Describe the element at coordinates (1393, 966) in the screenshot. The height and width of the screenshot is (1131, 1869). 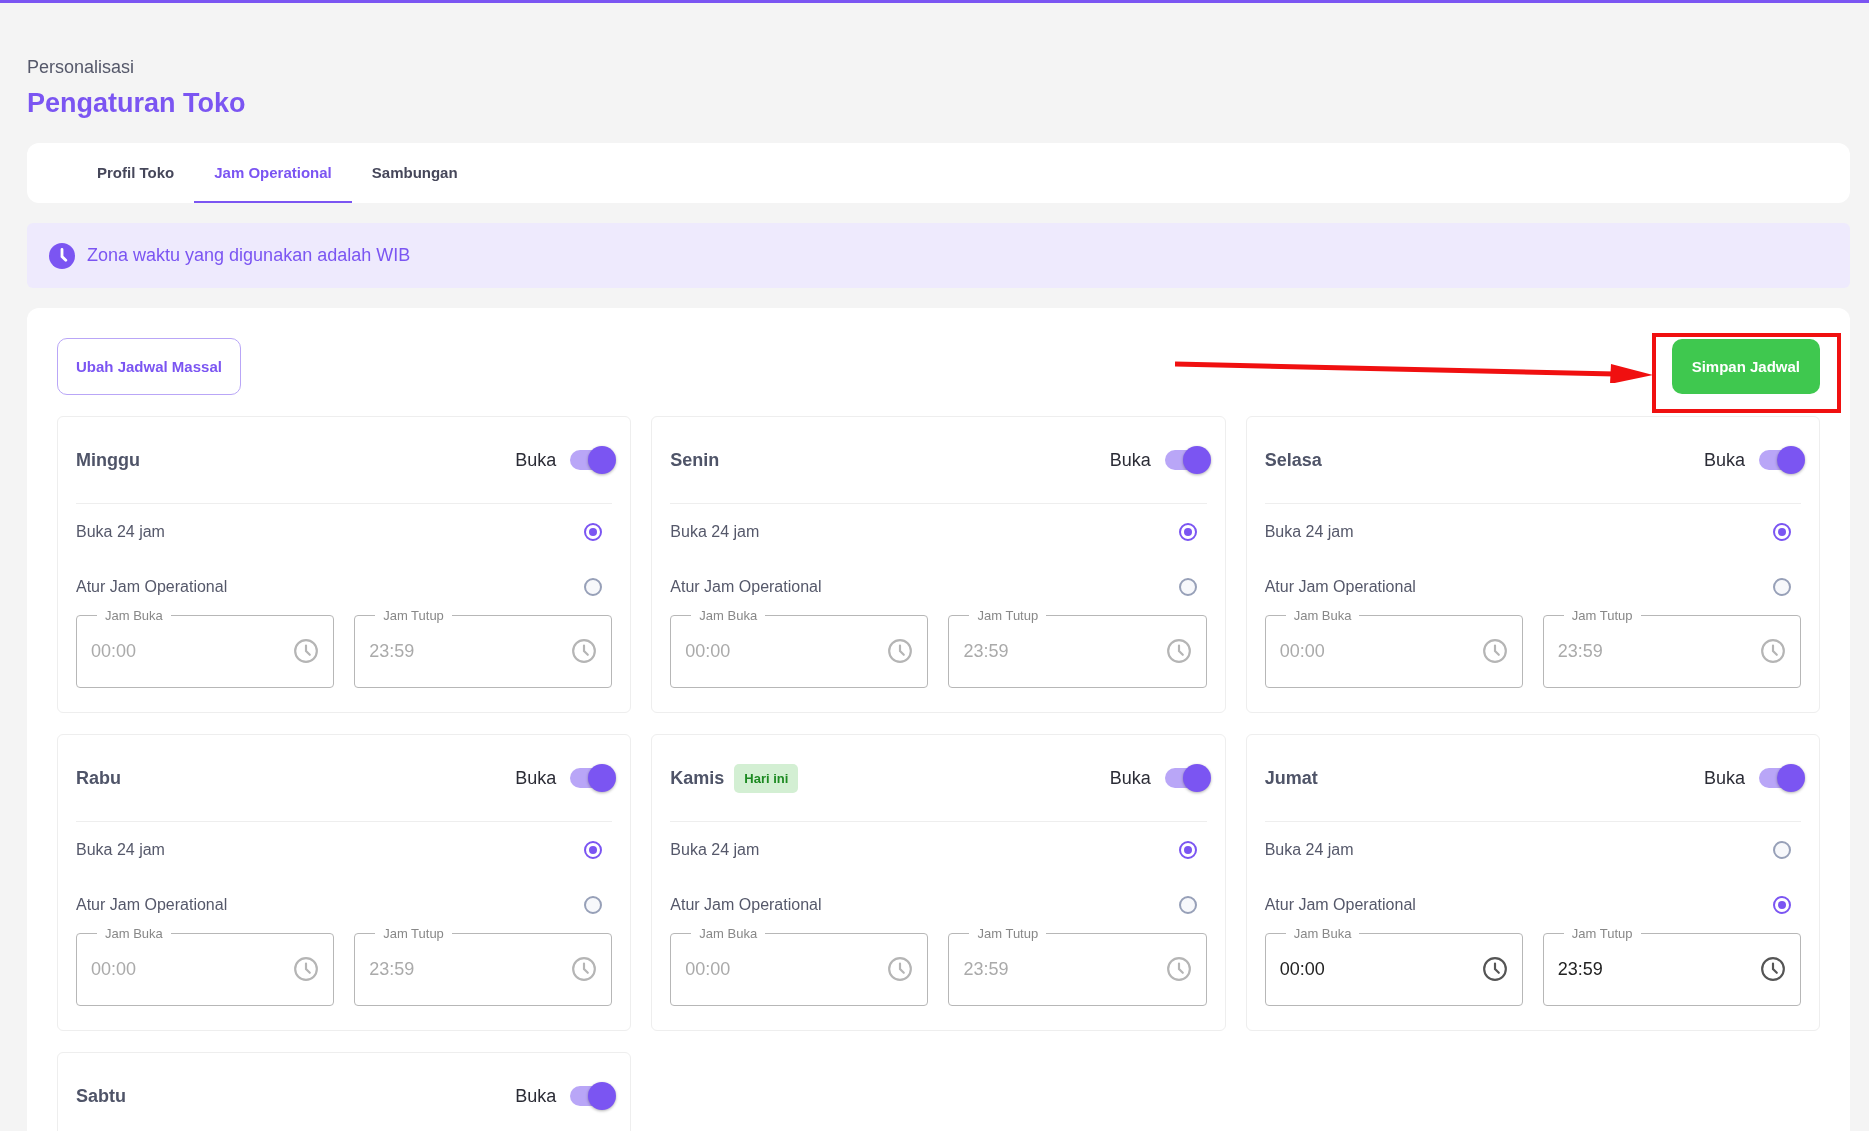
I see `time-field: Jam Buka 00:00` at that location.